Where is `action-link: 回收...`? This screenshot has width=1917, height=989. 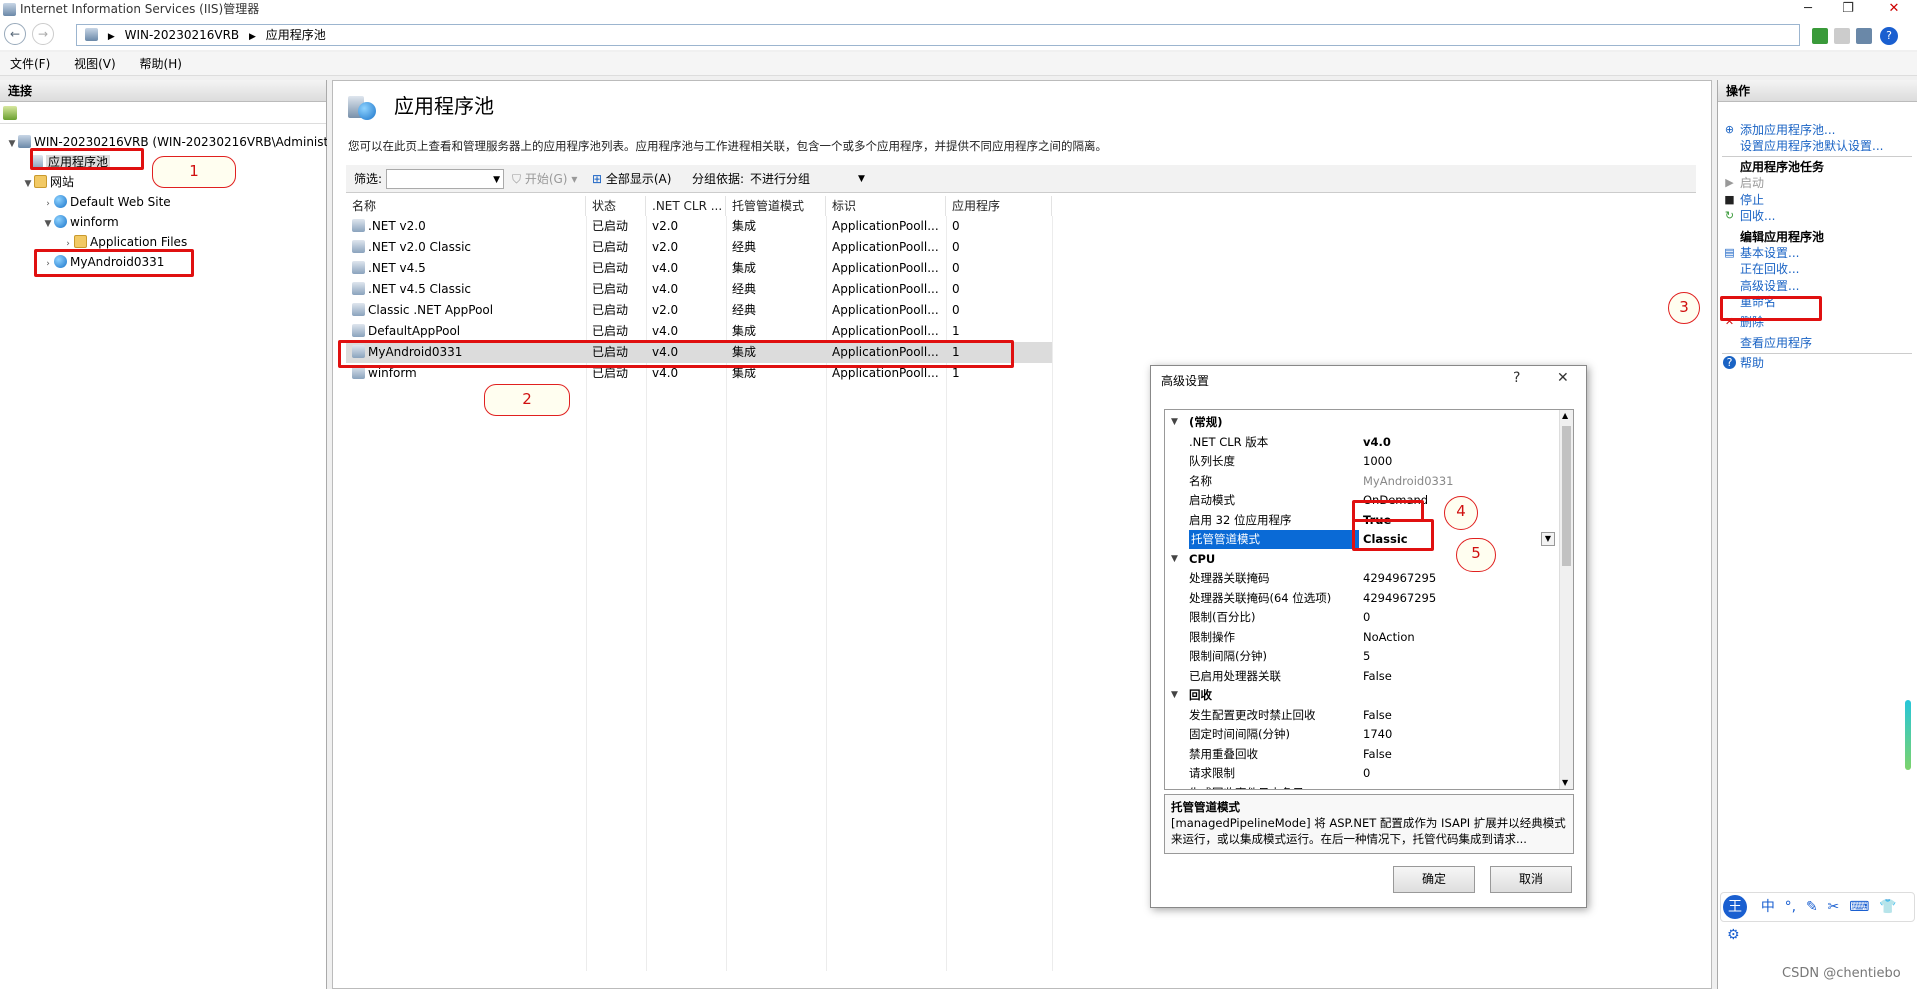 action-link: 回收... is located at coordinates (1757, 216).